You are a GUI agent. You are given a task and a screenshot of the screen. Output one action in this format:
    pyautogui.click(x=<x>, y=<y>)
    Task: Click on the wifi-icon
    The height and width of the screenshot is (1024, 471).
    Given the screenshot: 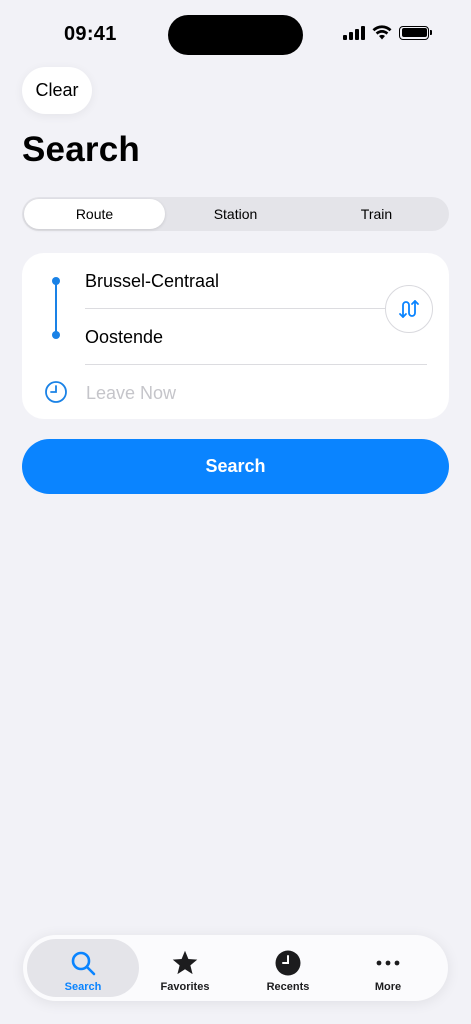 What is the action you would take?
    pyautogui.click(x=382, y=32)
    